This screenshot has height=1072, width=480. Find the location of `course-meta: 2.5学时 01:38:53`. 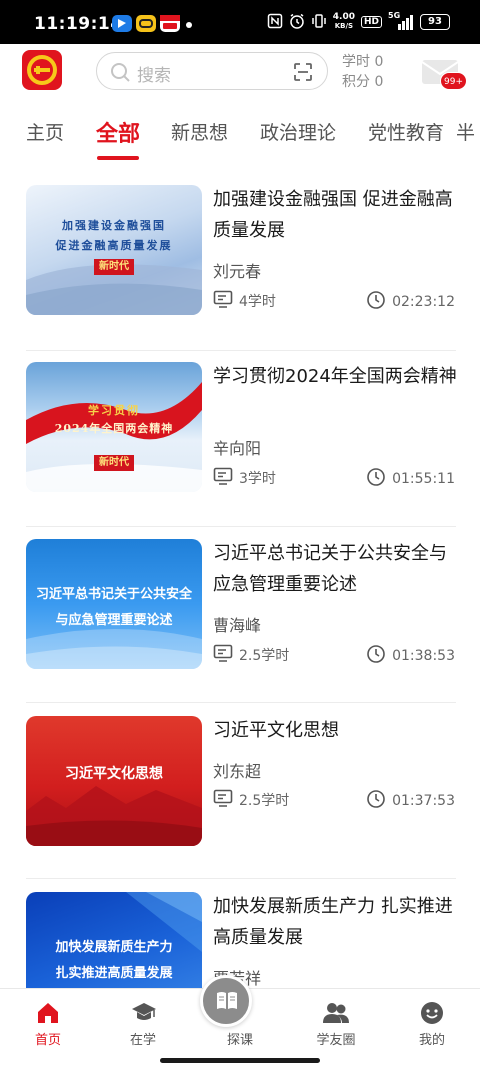

course-meta: 2.5学时 01:38:53 is located at coordinates (334, 655).